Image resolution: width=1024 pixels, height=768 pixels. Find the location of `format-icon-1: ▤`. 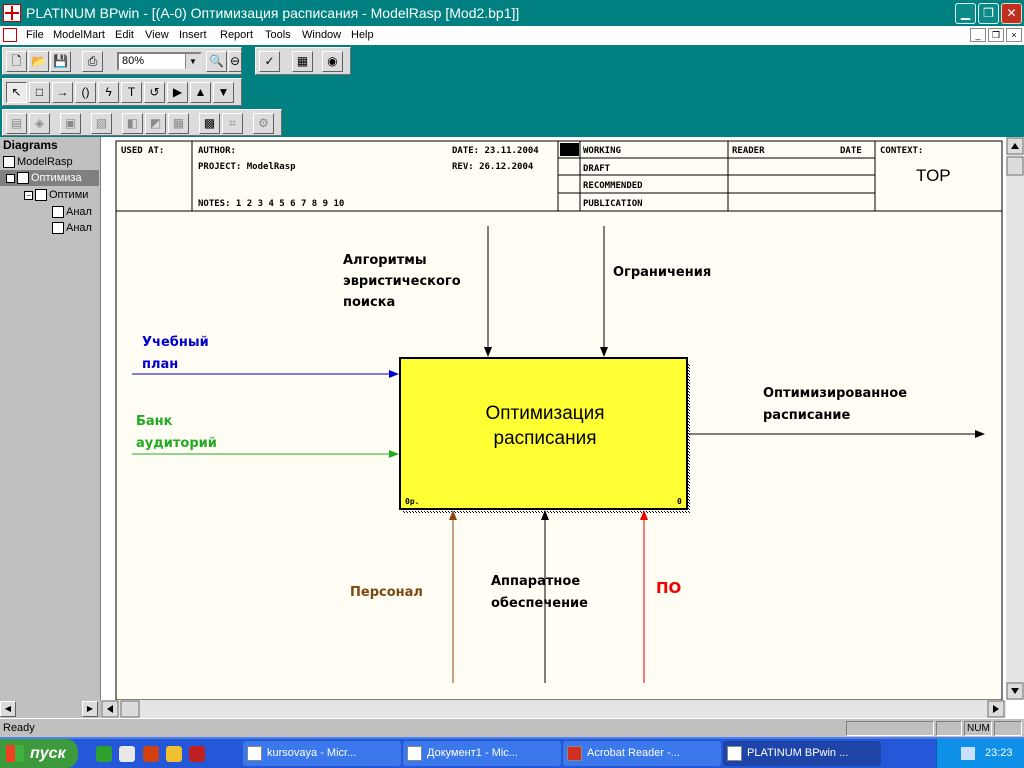

format-icon-1: ▤ is located at coordinates (16, 123).